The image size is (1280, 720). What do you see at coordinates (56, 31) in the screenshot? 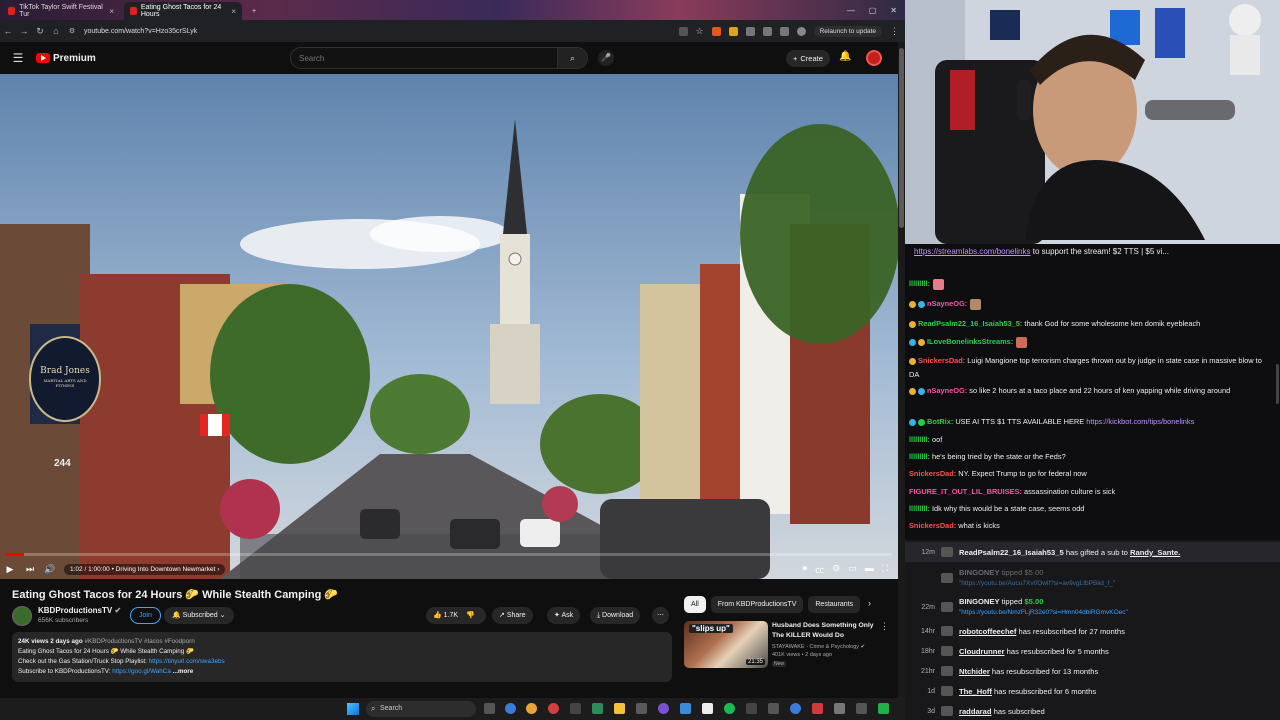
I see `home-icon: ⌂` at bounding box center [56, 31].